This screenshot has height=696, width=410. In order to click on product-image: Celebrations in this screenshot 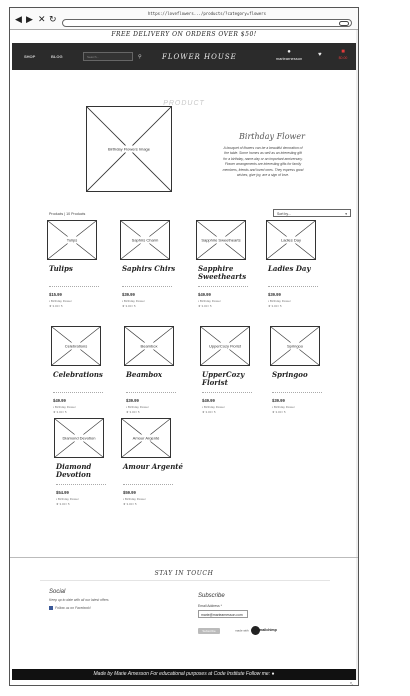, I will do `click(76, 346)`.